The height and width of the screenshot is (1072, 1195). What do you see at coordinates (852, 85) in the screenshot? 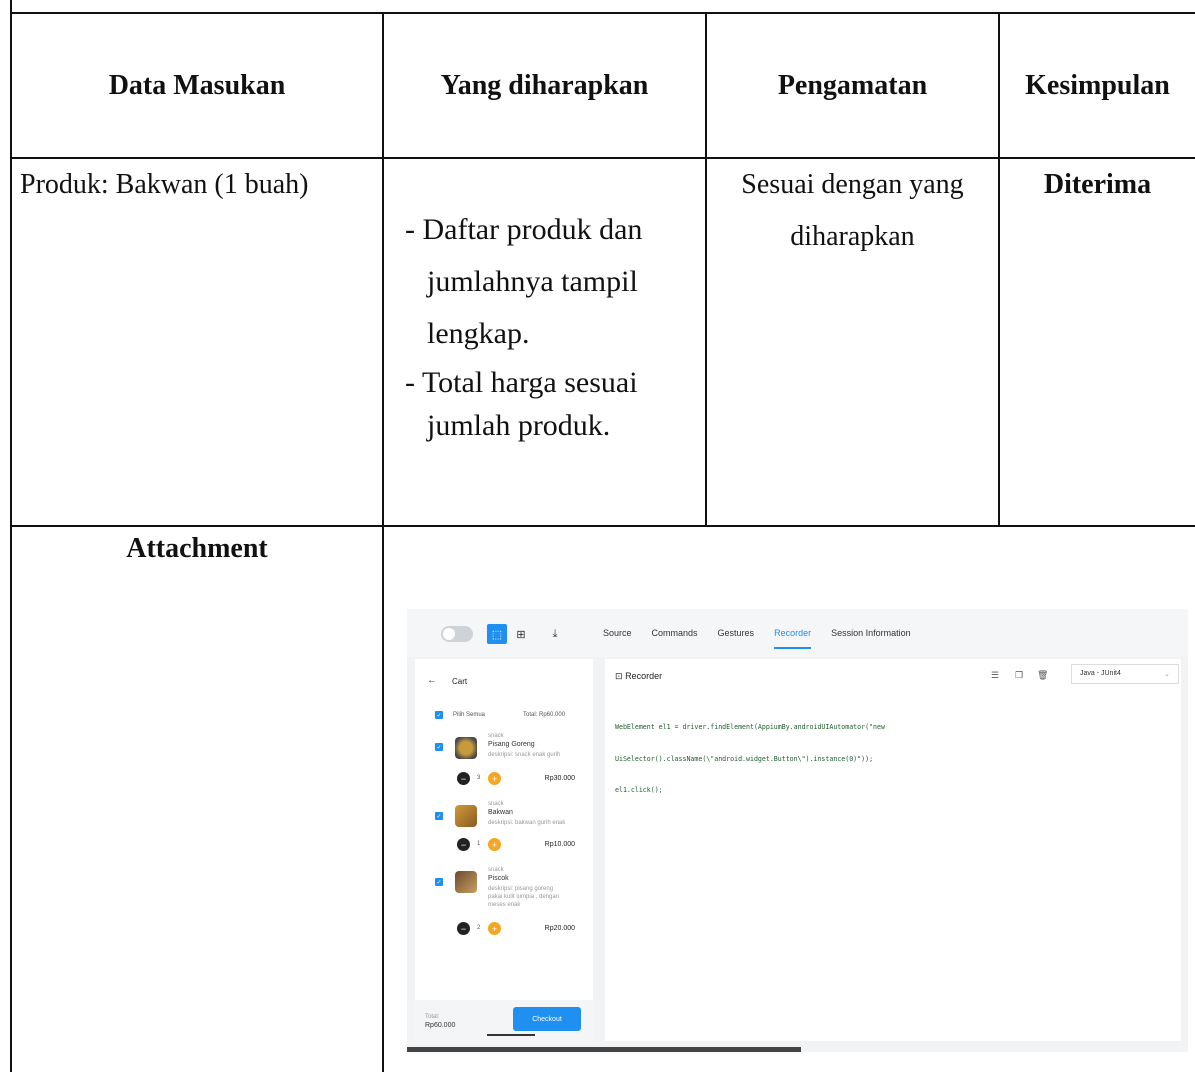
I see `header-pengamatan: Pengamatan` at bounding box center [852, 85].